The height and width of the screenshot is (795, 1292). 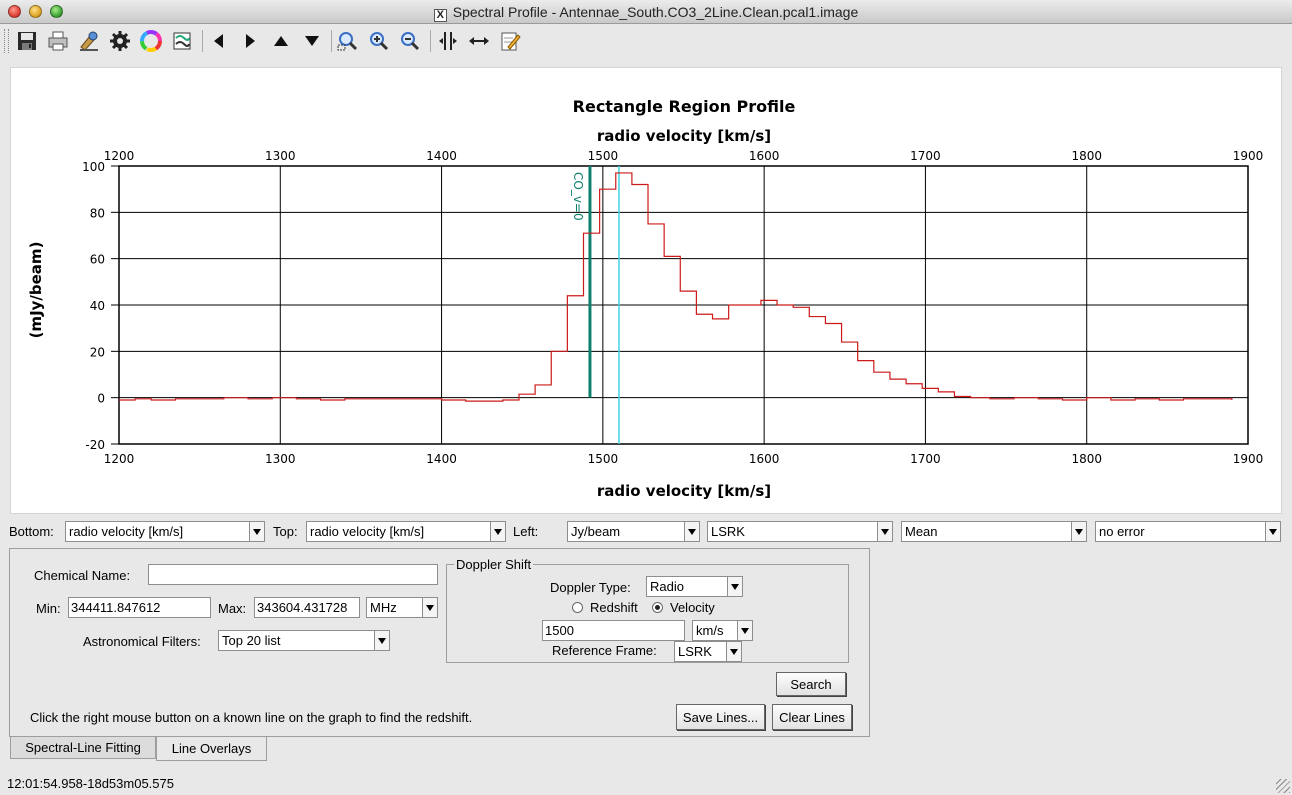 What do you see at coordinates (1248, 156) in the screenshot?
I see `top-tick-label: 1900` at bounding box center [1248, 156].